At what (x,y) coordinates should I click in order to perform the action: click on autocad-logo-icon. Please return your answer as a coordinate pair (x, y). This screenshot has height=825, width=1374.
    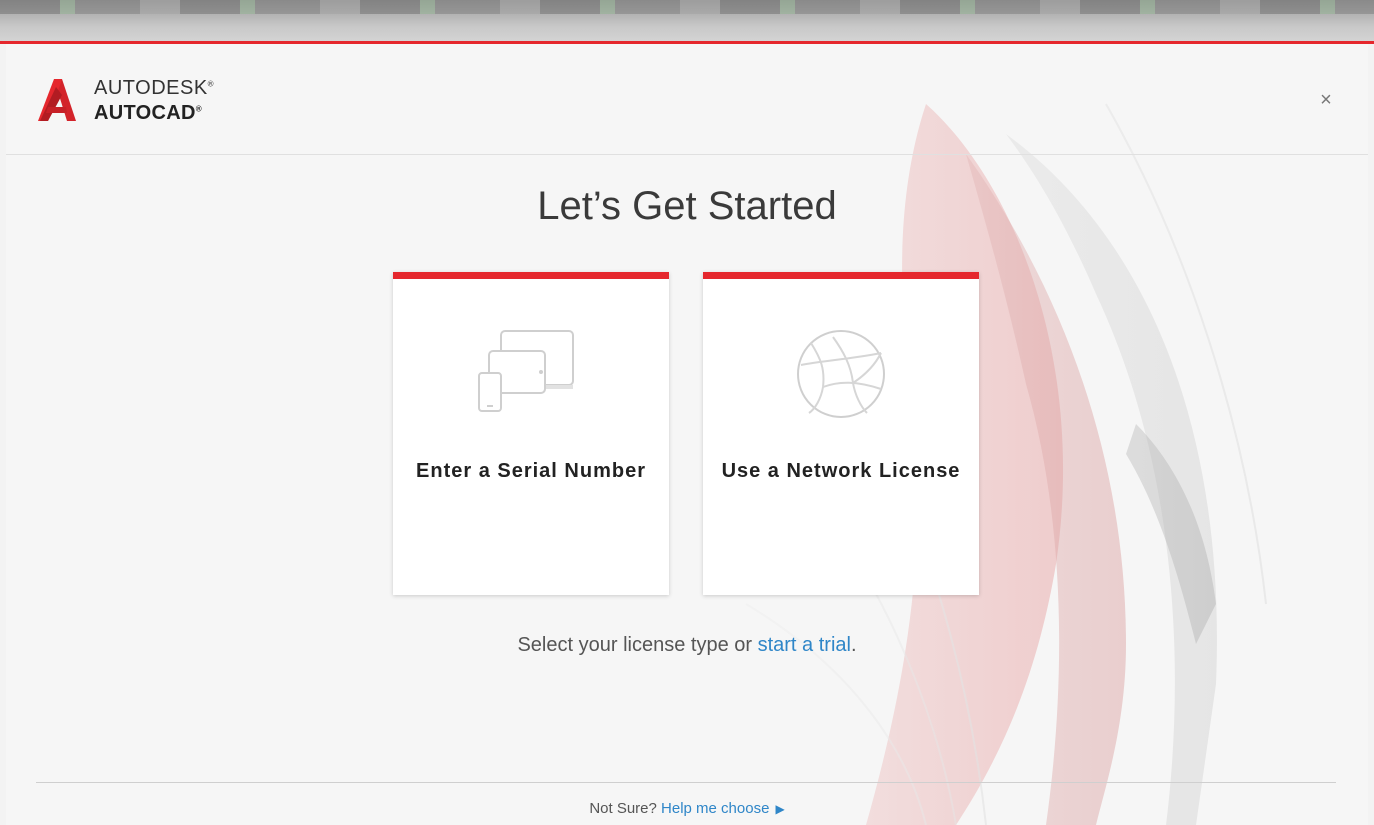
    Looking at the image, I should click on (57, 100).